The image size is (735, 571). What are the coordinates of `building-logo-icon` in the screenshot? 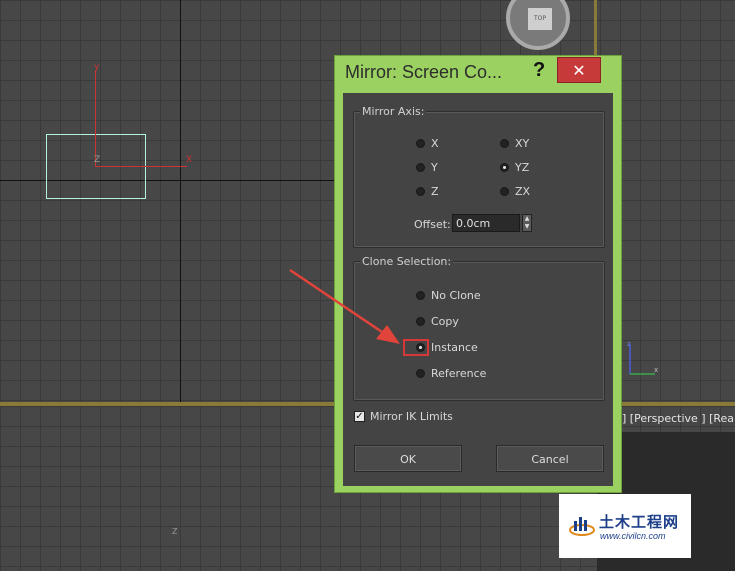 It's located at (582, 526).